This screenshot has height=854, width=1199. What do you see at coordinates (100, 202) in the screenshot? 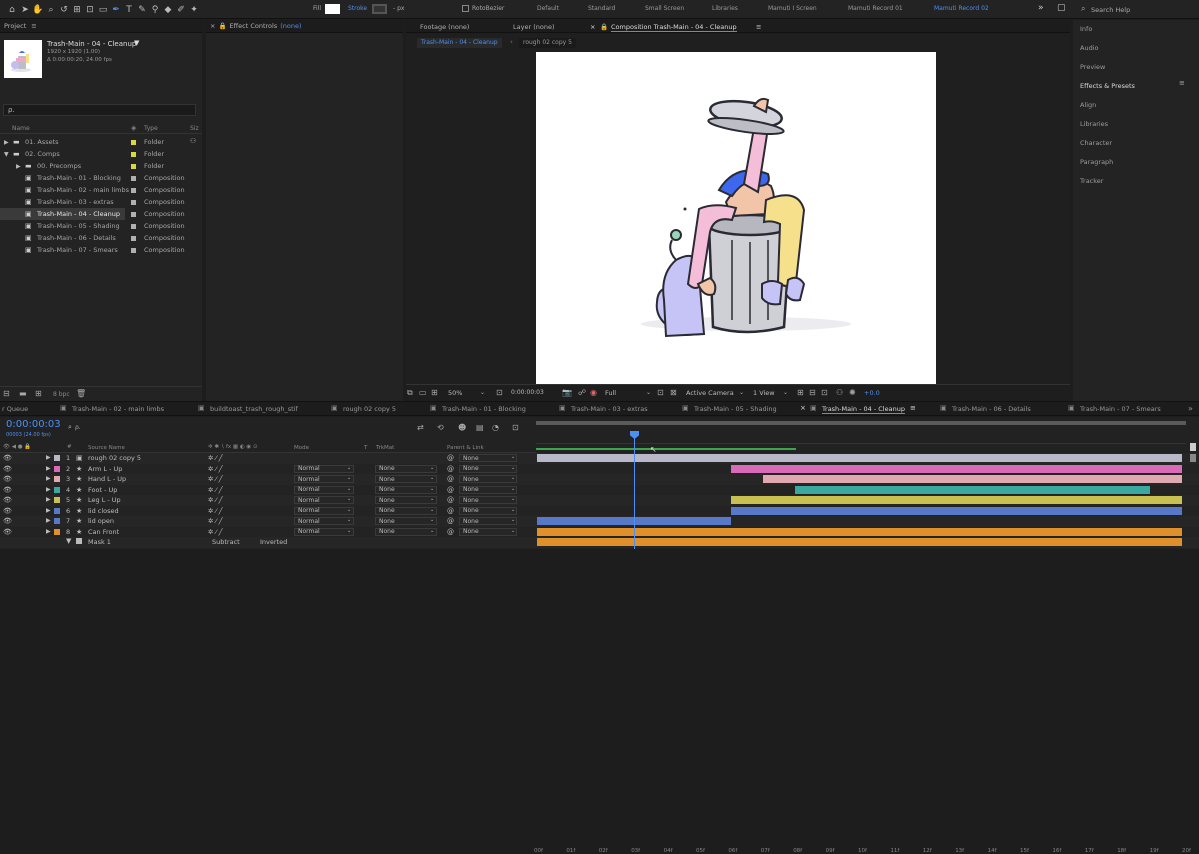
I see `project-item: ▣ Trash-Main - 03 - extras Composition` at bounding box center [100, 202].